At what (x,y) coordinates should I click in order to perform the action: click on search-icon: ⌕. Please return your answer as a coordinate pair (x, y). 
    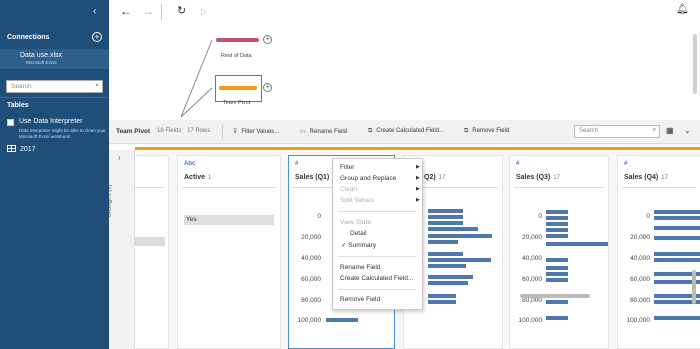
    Looking at the image, I should click on (97, 85).